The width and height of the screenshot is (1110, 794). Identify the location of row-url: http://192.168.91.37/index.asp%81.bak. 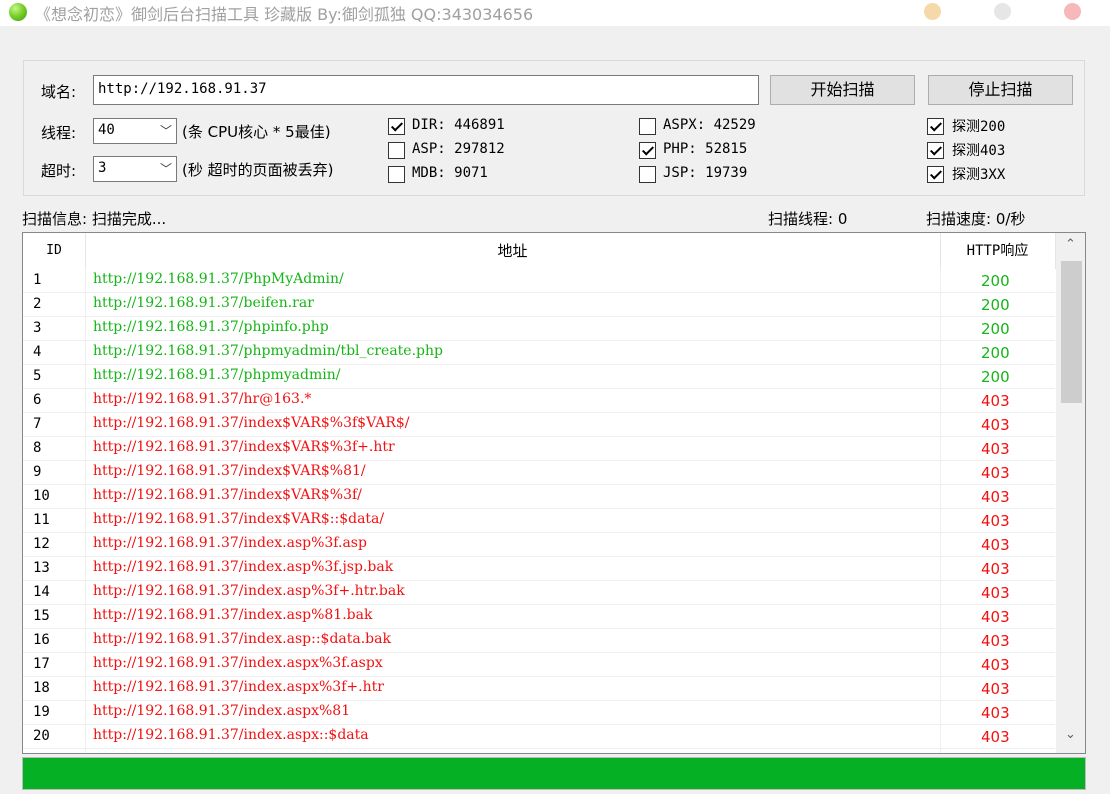
(233, 615).